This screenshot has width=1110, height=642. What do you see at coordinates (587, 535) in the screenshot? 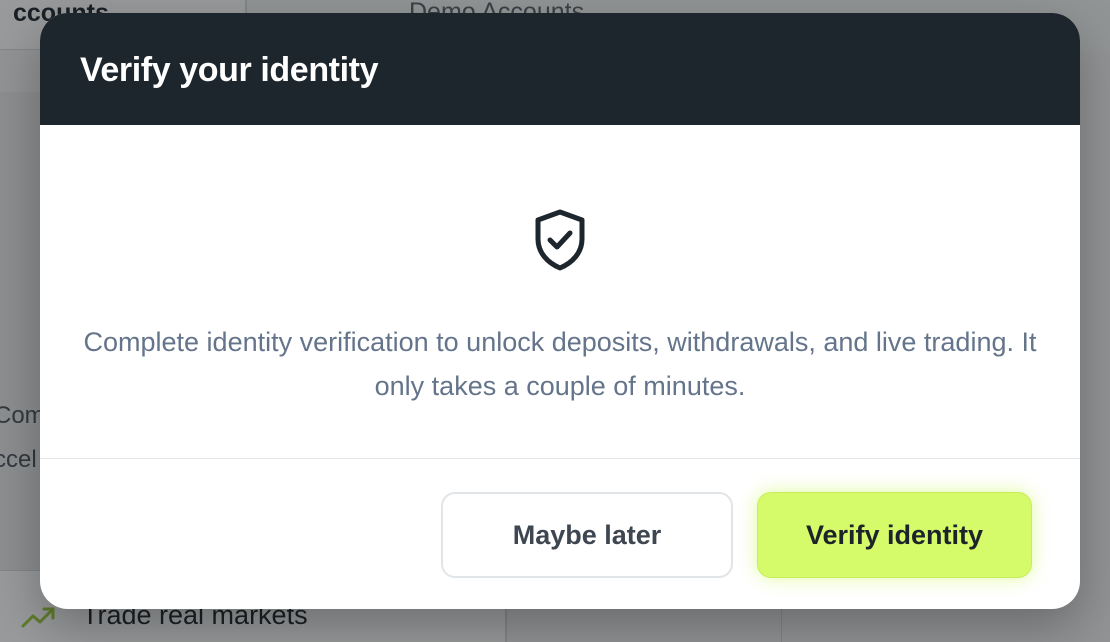
I see `maybe-later-button: Maybe later` at bounding box center [587, 535].